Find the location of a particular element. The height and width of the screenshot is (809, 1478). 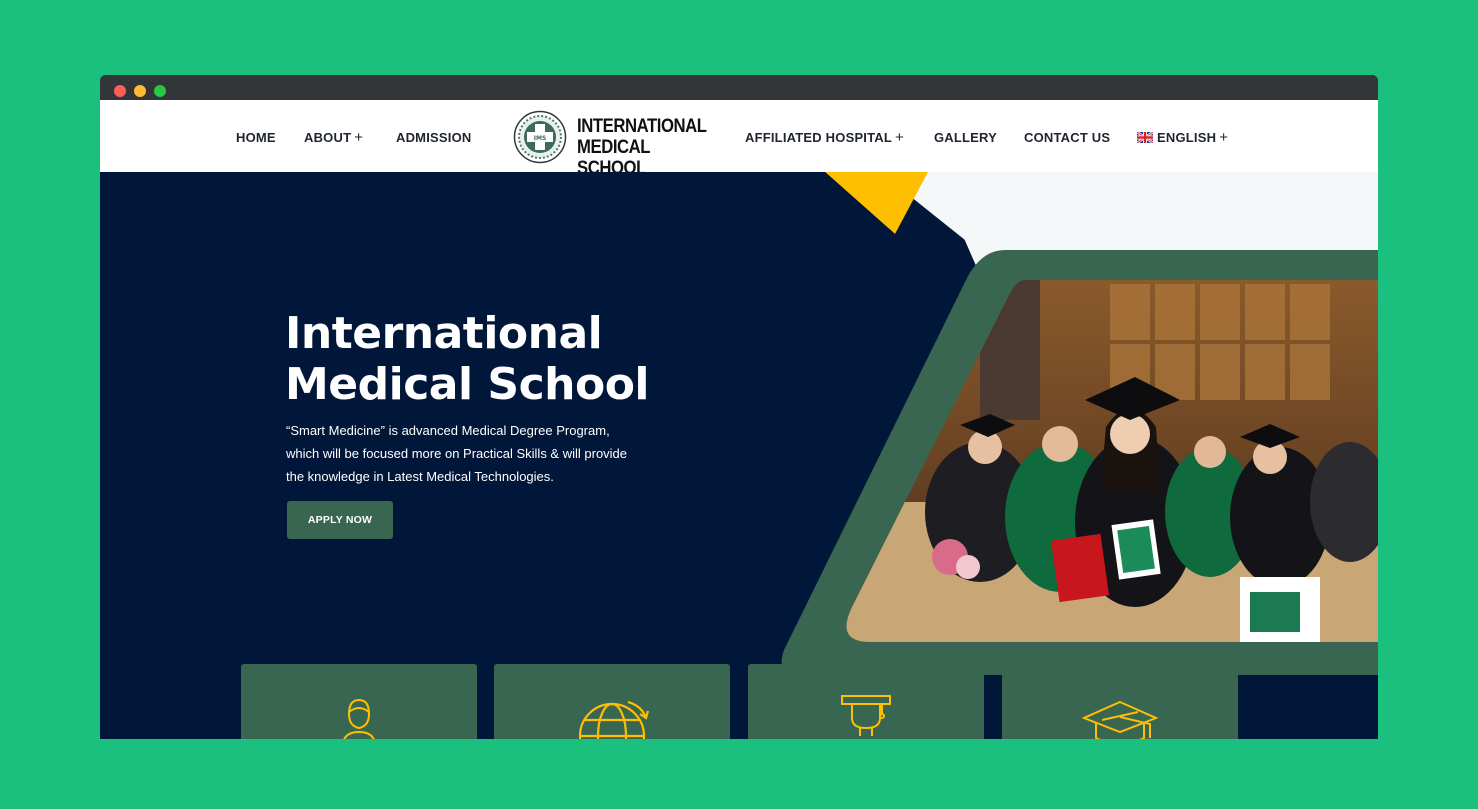

hero-title: International Medical School is located at coordinates (467, 359).